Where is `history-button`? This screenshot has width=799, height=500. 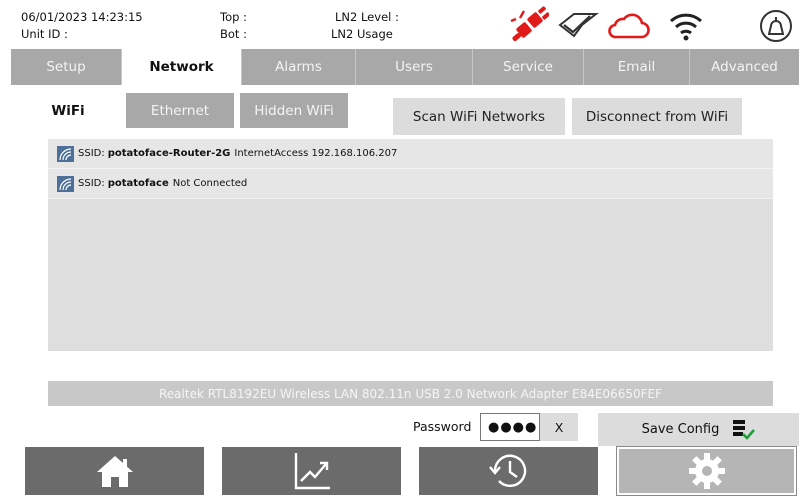
history-button is located at coordinates (508, 471).